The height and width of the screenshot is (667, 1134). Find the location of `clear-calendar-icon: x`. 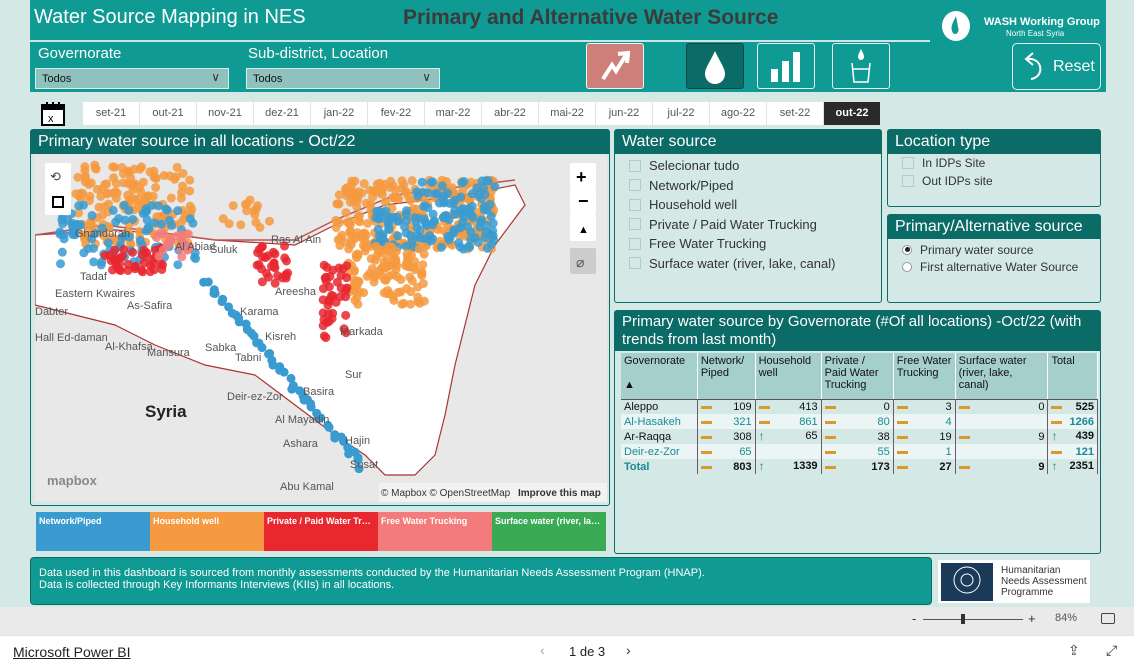

clear-calendar-icon: x is located at coordinates (53, 113).